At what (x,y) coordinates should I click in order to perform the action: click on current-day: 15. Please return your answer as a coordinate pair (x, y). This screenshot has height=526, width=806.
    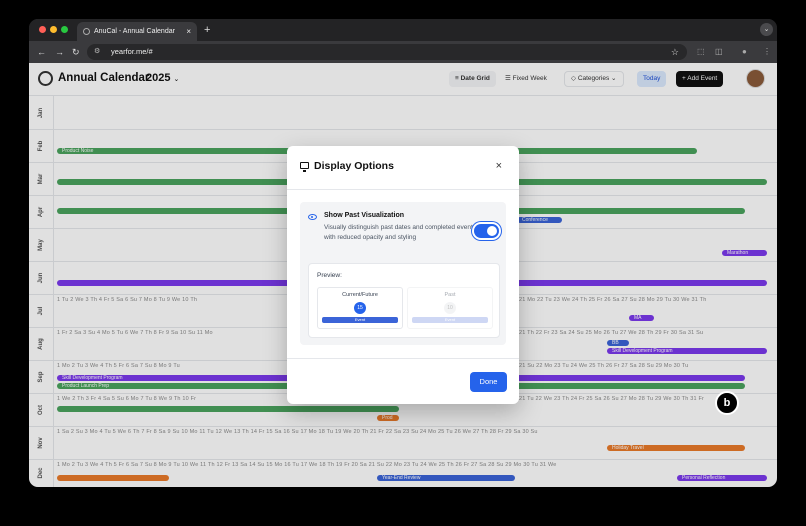
    Looking at the image, I should click on (360, 308).